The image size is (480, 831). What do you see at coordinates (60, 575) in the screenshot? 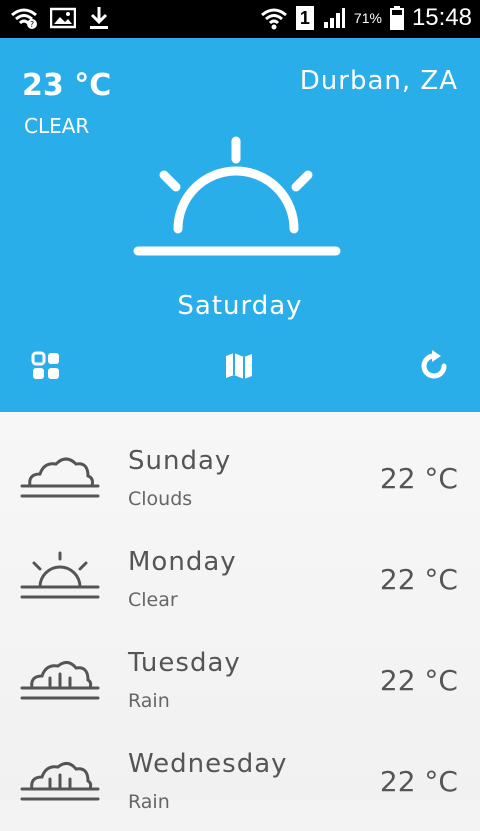
I see `sun-icon` at bounding box center [60, 575].